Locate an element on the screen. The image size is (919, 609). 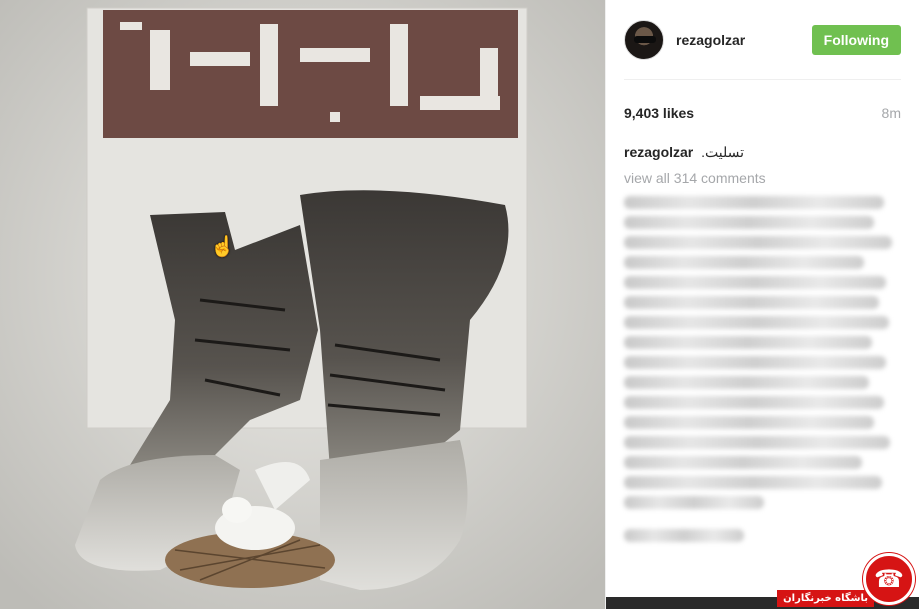
post-header: rezagolzar Following is located at coordinates (762, 40).